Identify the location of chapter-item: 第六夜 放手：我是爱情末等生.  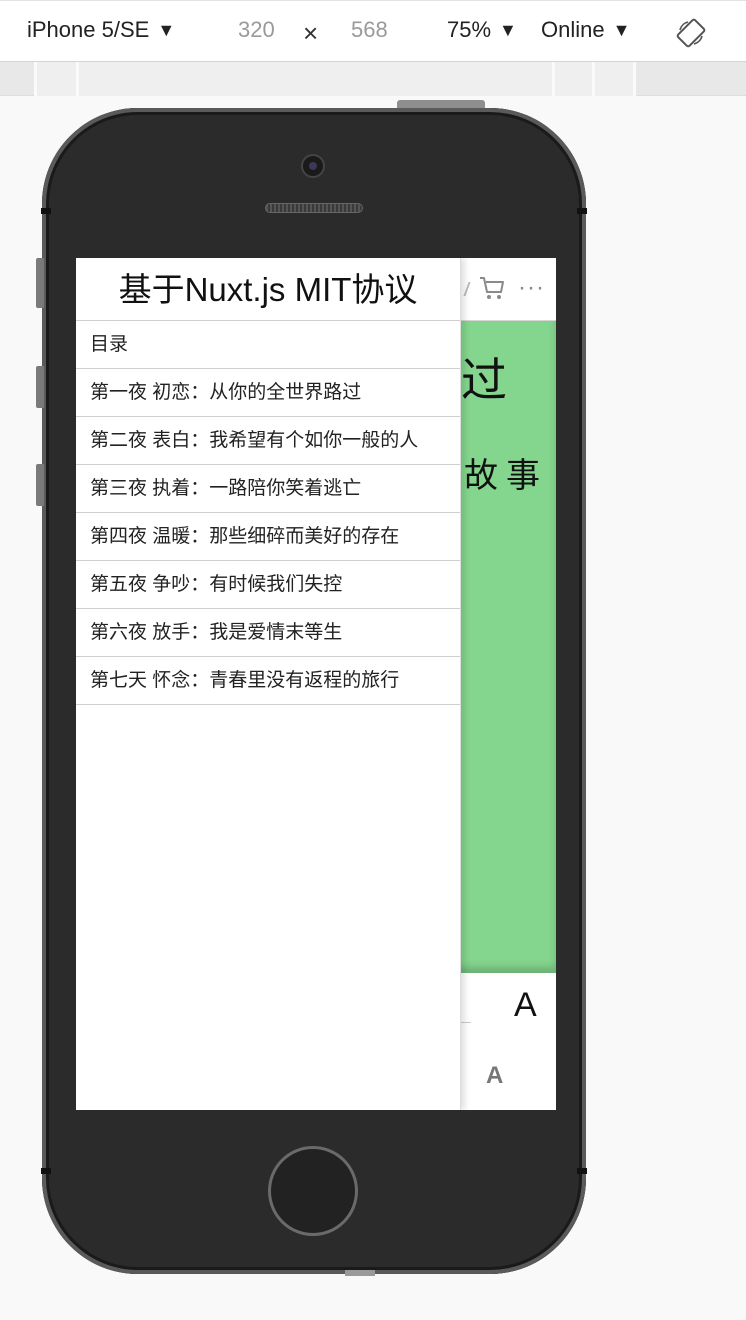
(268, 633).